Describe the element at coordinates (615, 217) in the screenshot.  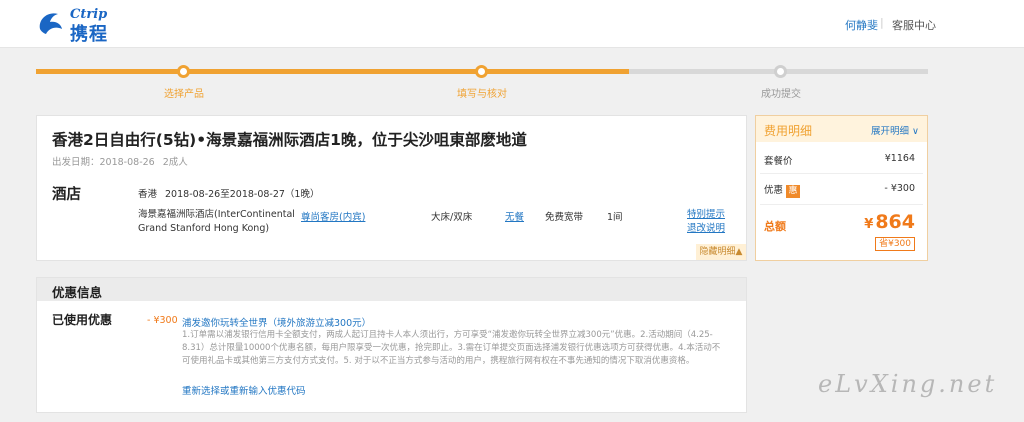
I see `room-quantity: 1间` at that location.